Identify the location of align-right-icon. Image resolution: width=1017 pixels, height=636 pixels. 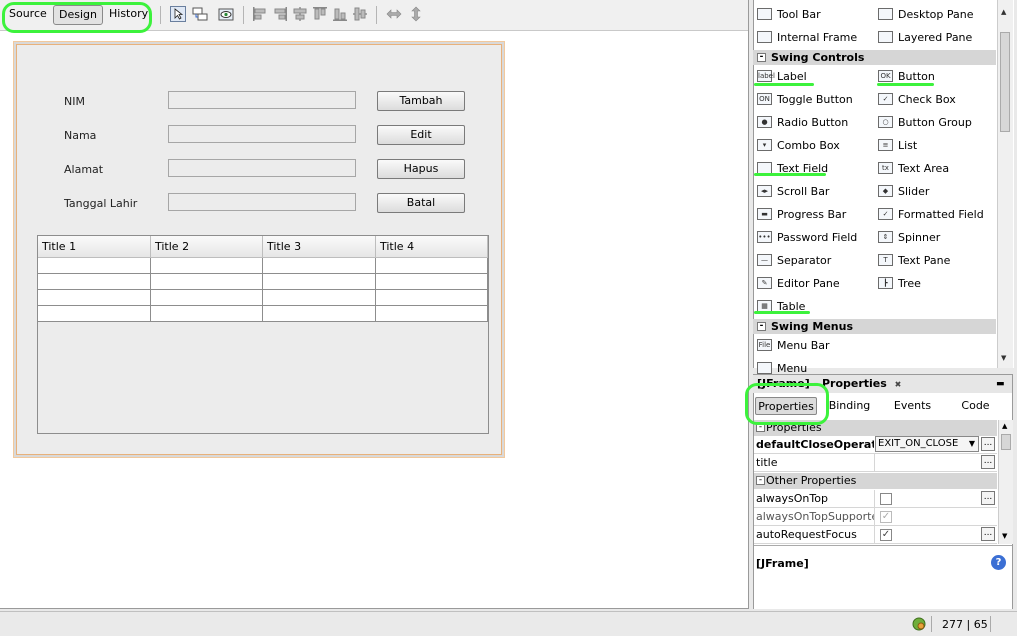
(280, 14).